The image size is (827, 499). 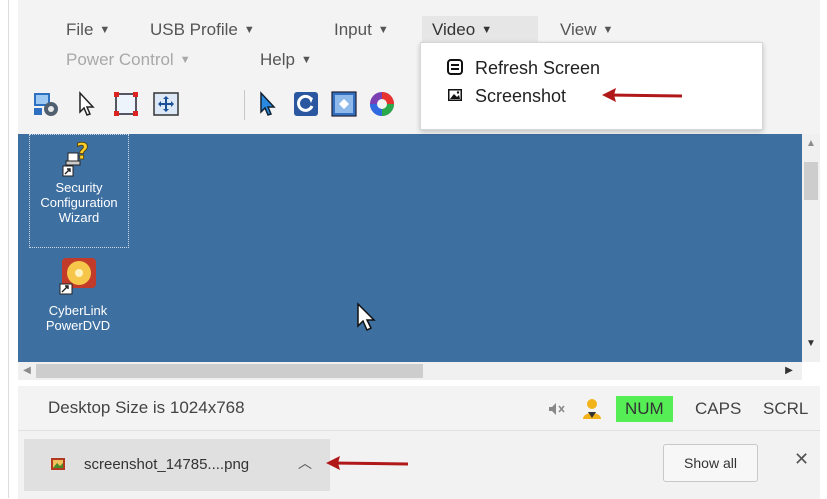 I want to click on menu-input: Input ▼, so click(x=361, y=30).